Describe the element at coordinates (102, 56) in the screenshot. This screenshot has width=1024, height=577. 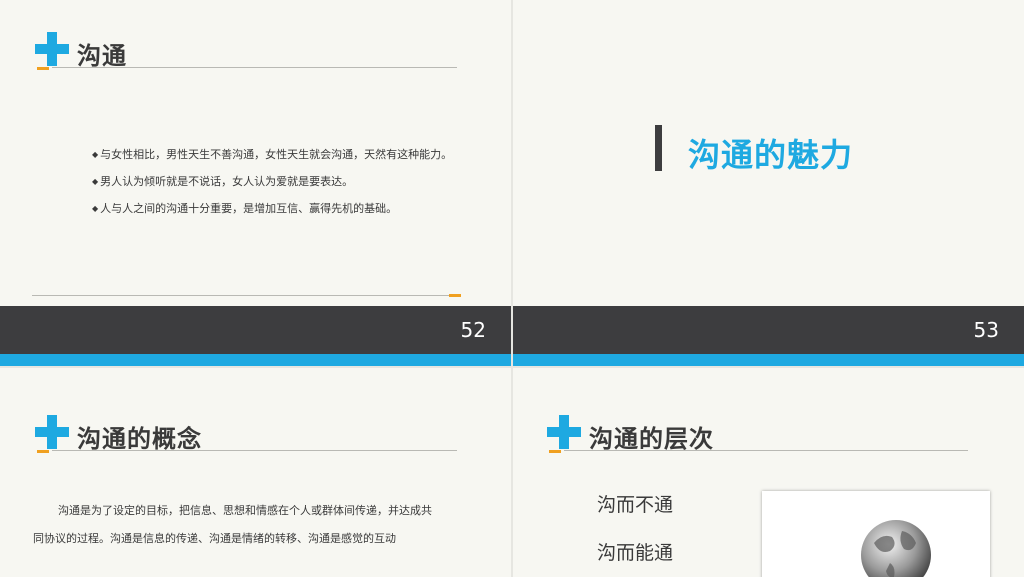
I see `slide-title: 沟通` at that location.